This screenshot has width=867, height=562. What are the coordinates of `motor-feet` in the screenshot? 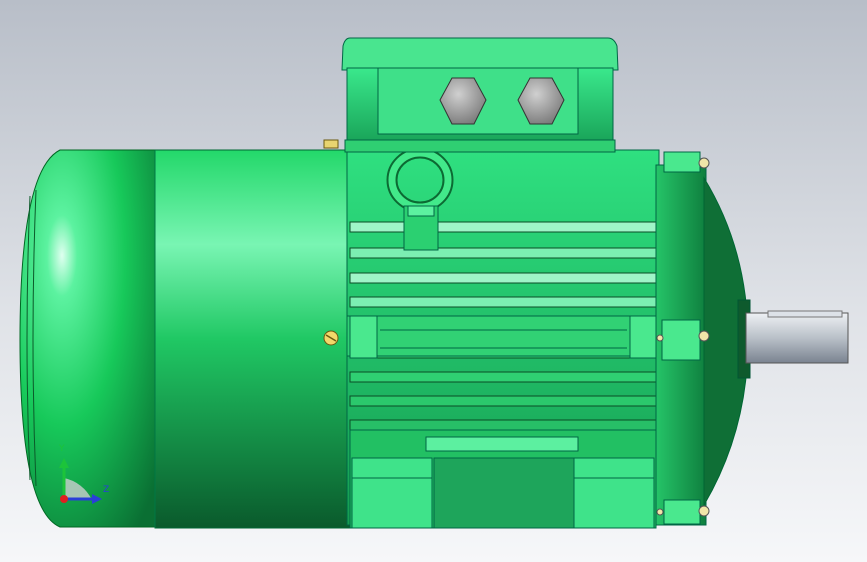 It's located at (503, 479).